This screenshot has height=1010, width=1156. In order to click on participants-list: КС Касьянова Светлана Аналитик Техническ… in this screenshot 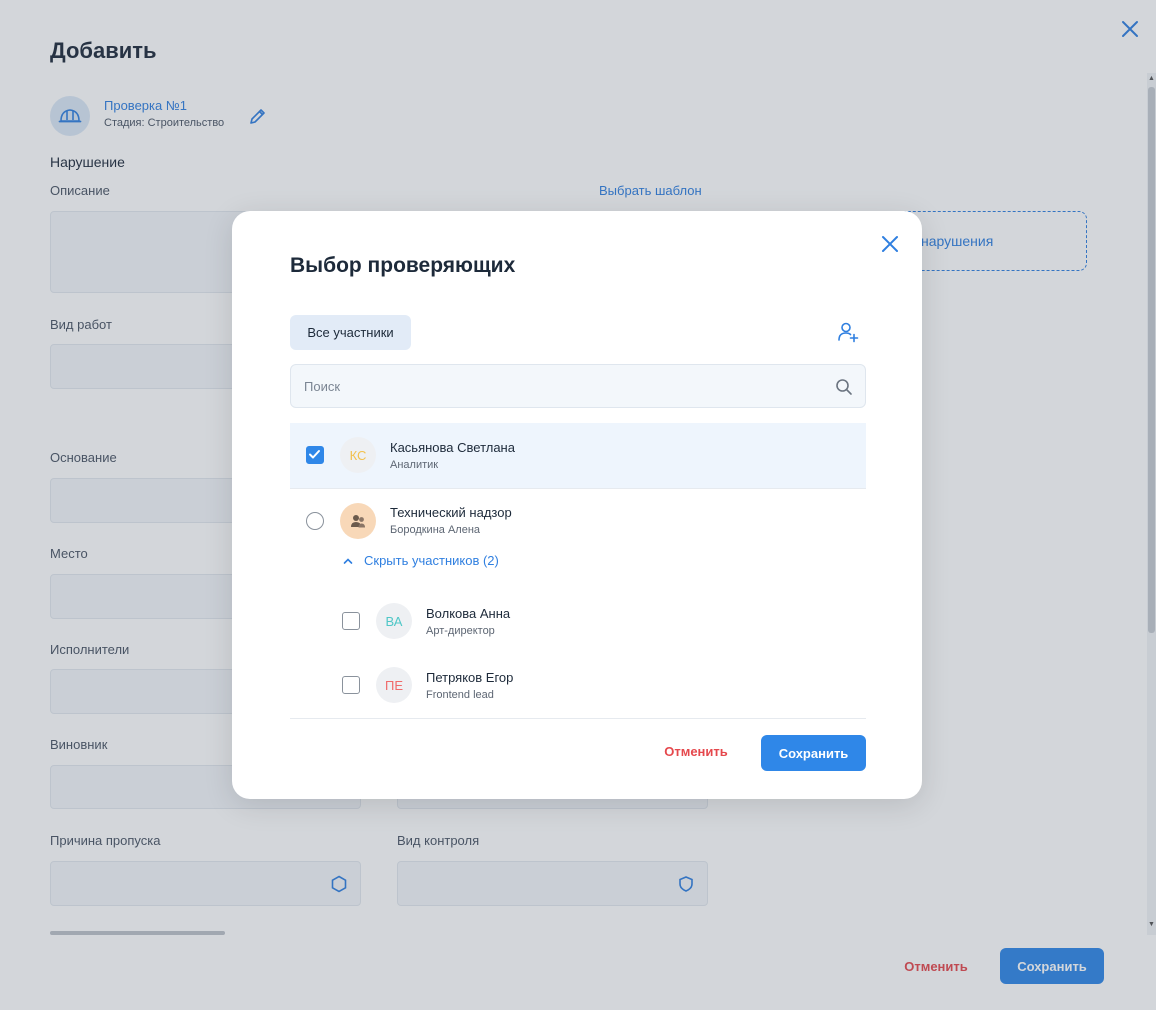, I will do `click(578, 571)`.